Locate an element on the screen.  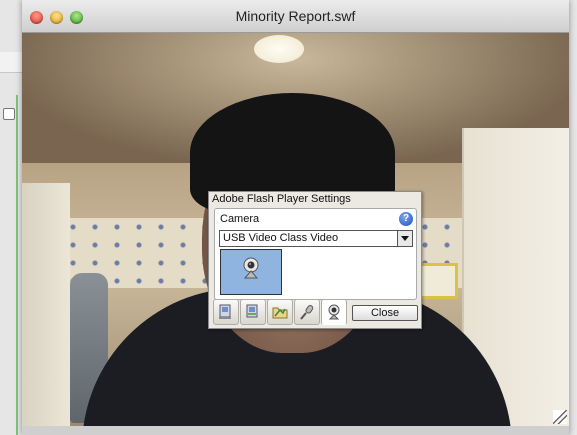
settings-tabs is located at coordinates (281, 312).